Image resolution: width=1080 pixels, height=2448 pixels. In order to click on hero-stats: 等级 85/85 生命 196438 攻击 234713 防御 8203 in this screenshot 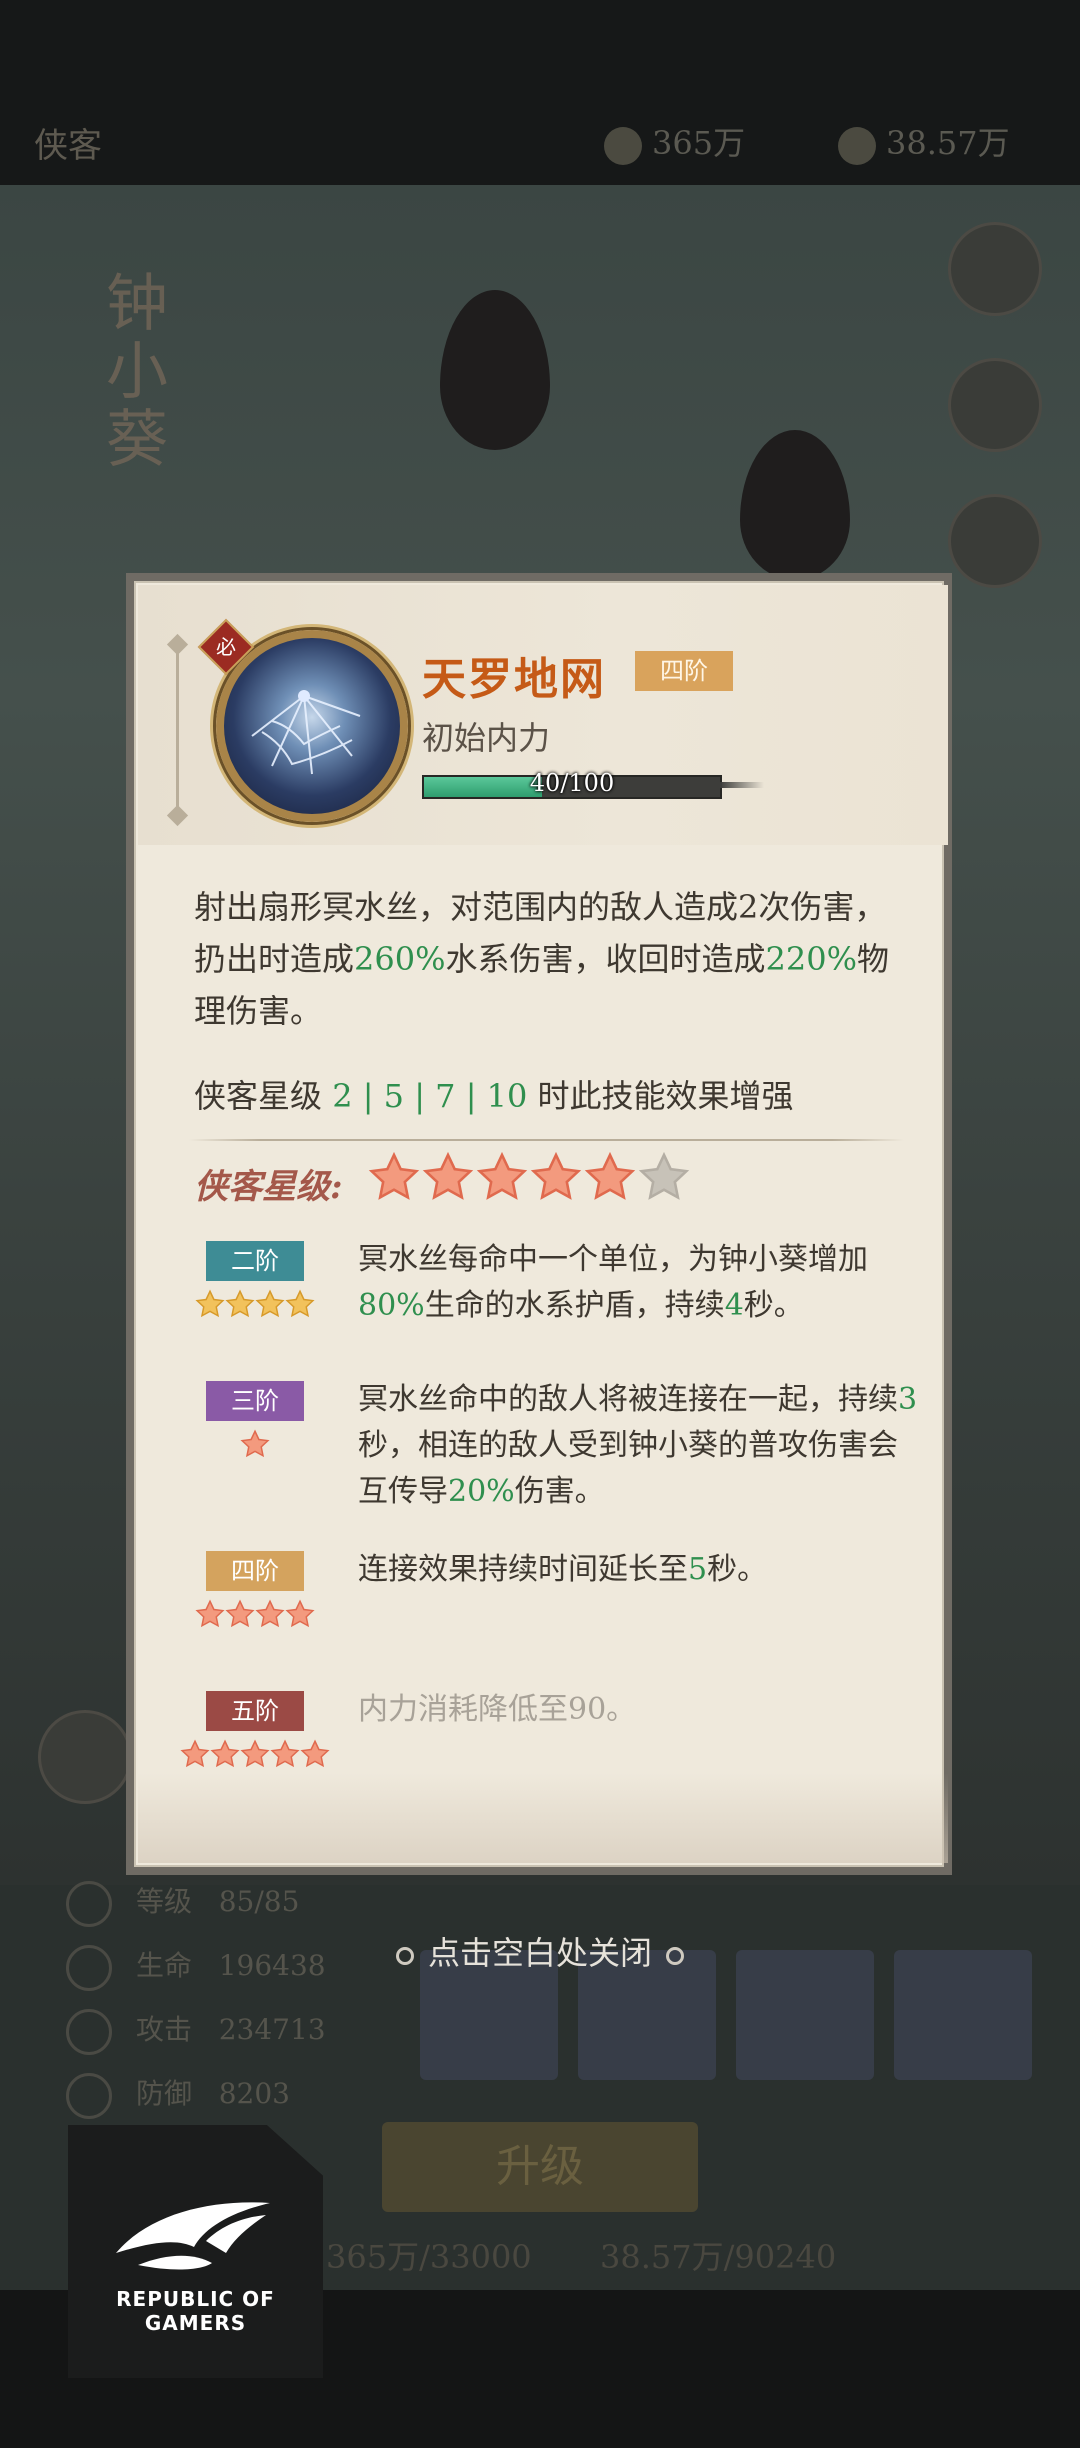, I will do `click(196, 1998)`.